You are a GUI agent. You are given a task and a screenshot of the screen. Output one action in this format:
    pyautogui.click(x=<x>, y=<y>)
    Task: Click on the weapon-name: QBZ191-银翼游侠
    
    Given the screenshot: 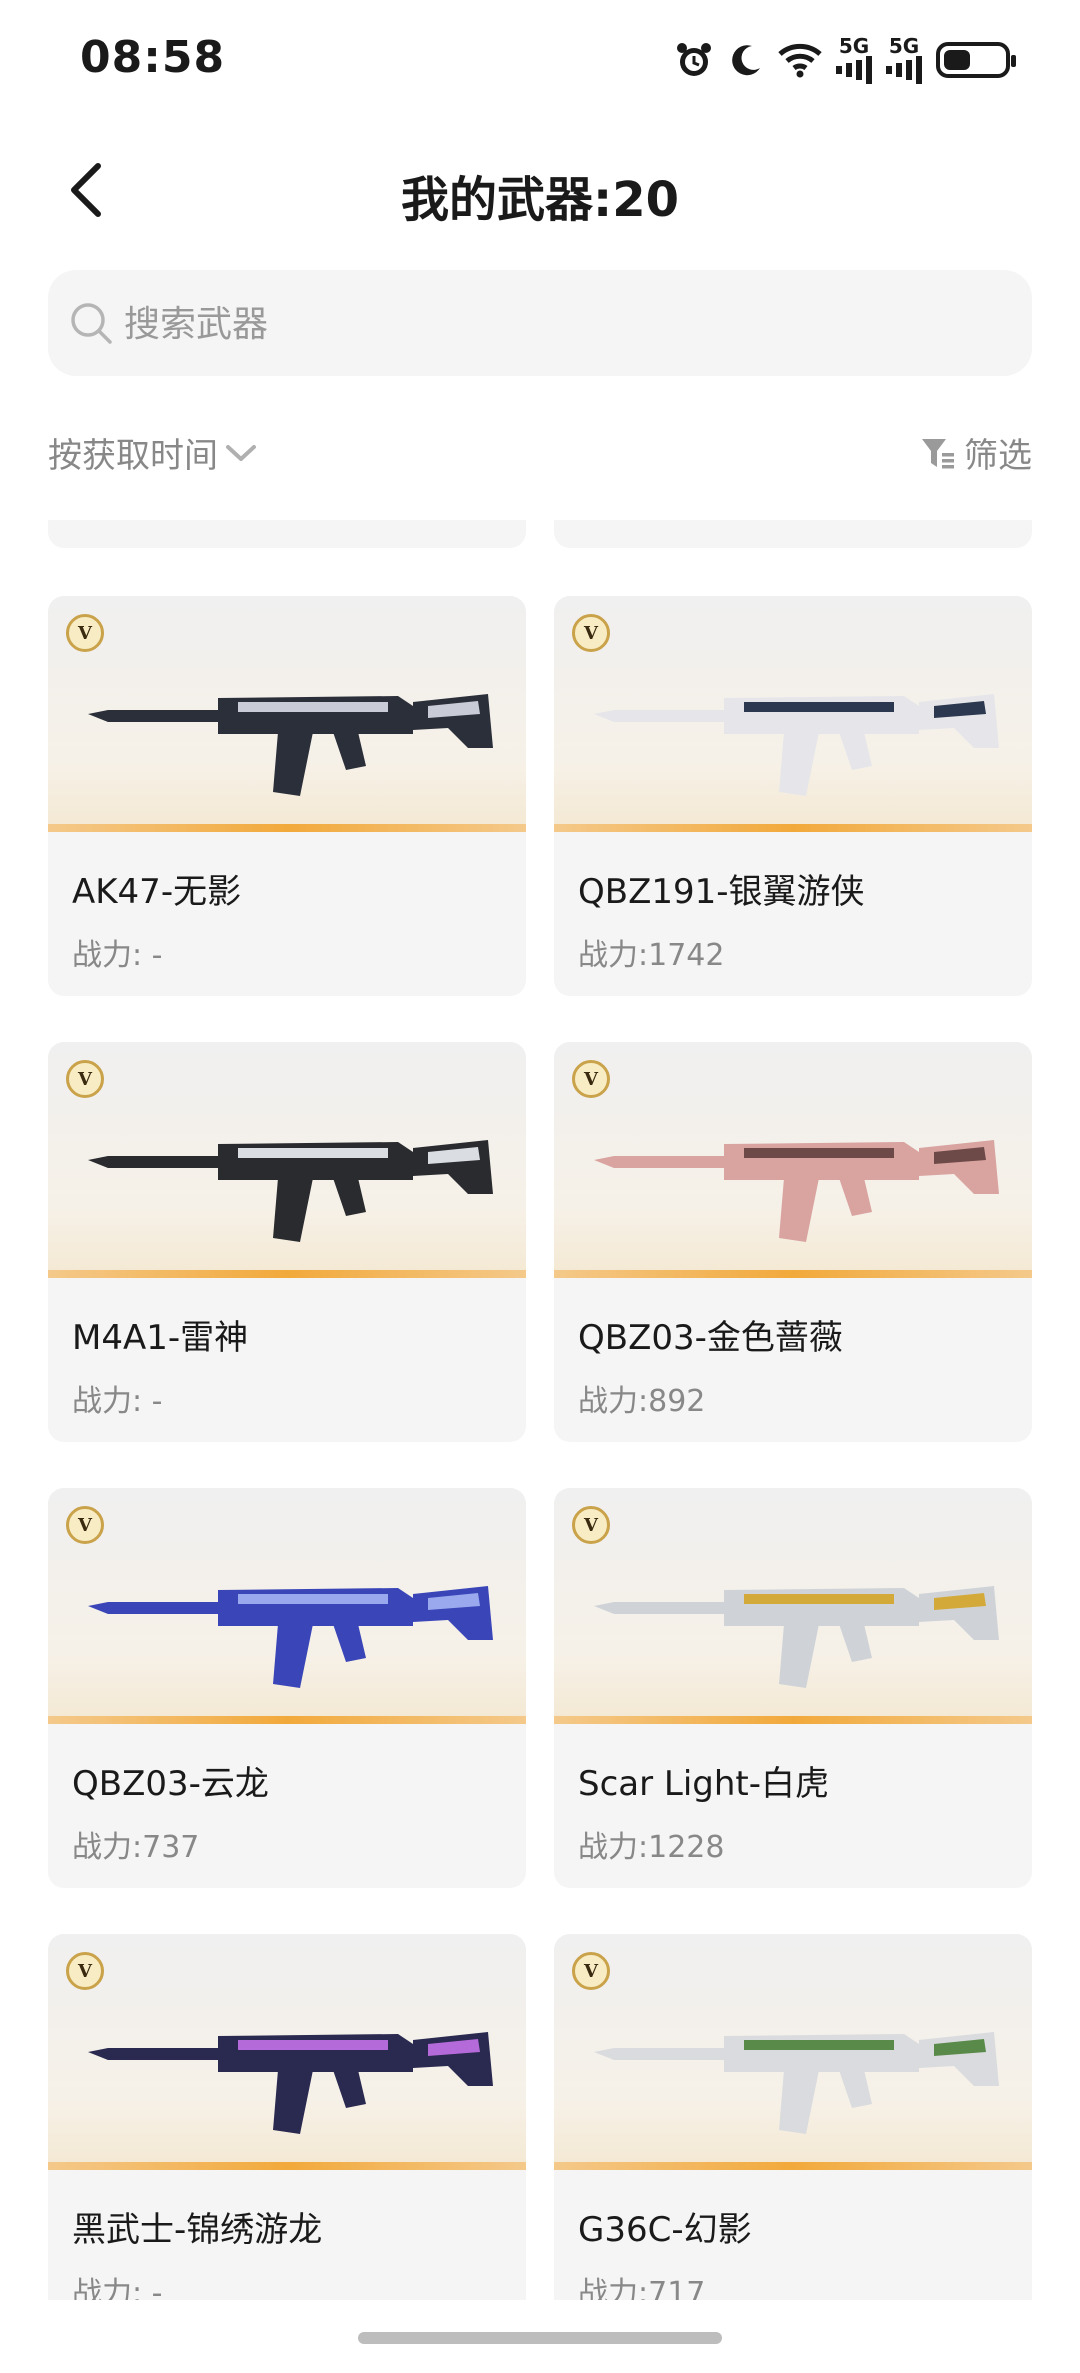 What is the action you would take?
    pyautogui.click(x=721, y=892)
    